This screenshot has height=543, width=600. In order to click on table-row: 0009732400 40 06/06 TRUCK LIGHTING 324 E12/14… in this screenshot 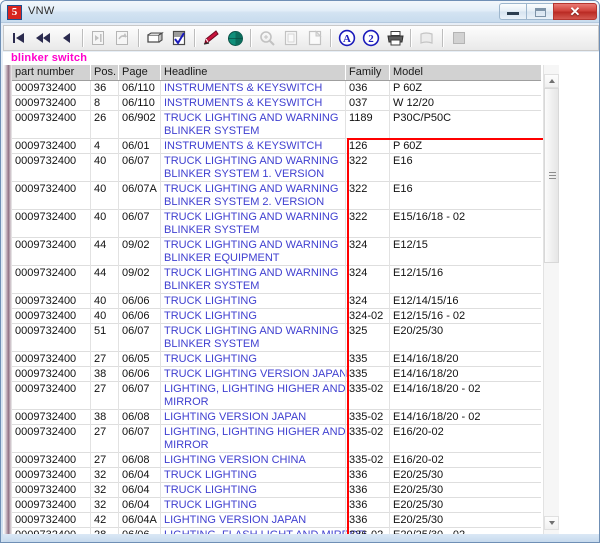, I will do `click(276, 301)`.